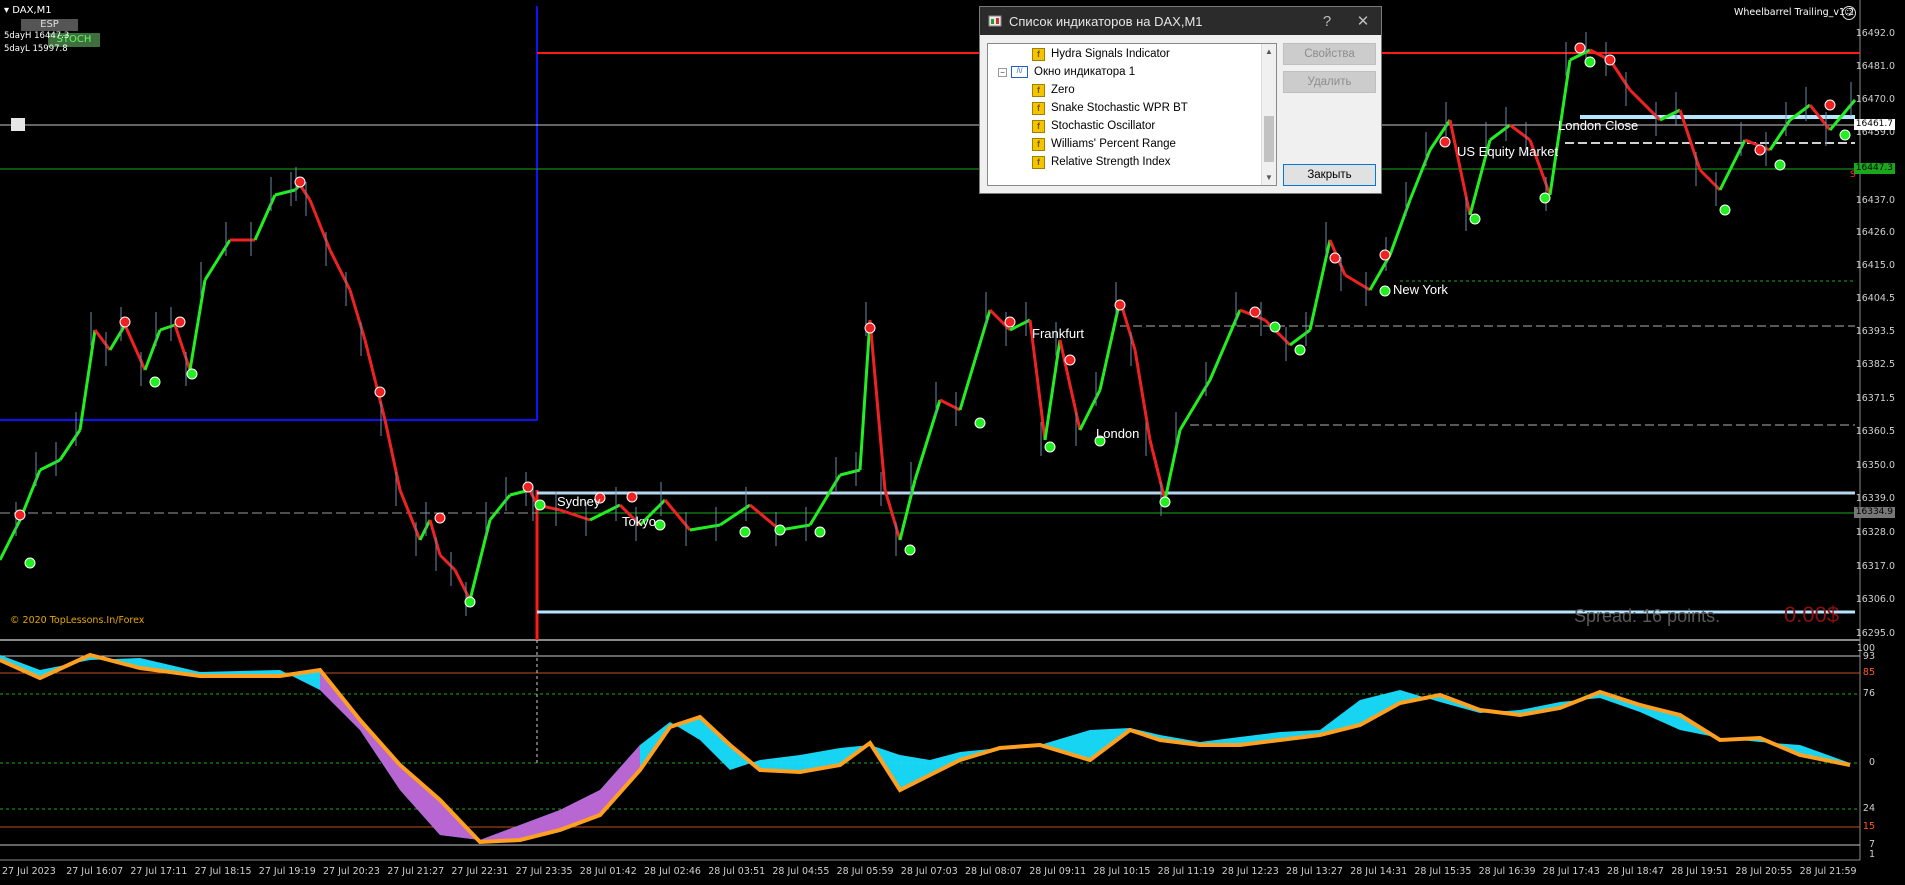  Describe the element at coordinates (1875, 465) in the screenshot. I see `price-tick-label: 16350.0` at that location.